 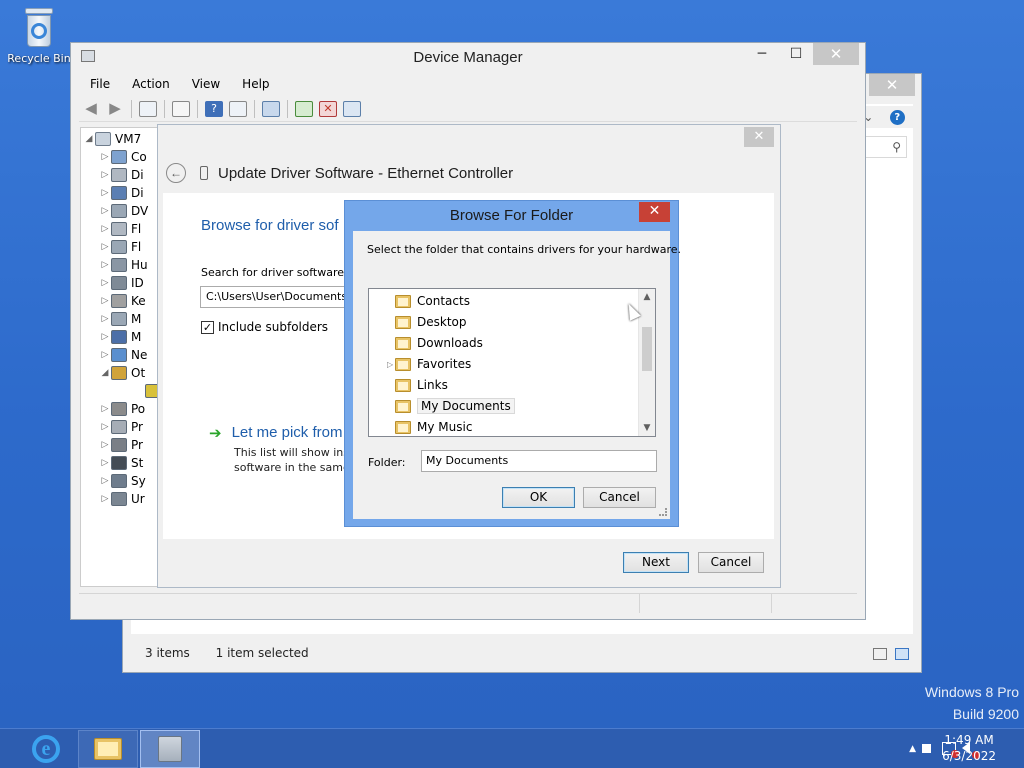 I want to click on browse-cancel-button: Cancel, so click(x=619, y=497).